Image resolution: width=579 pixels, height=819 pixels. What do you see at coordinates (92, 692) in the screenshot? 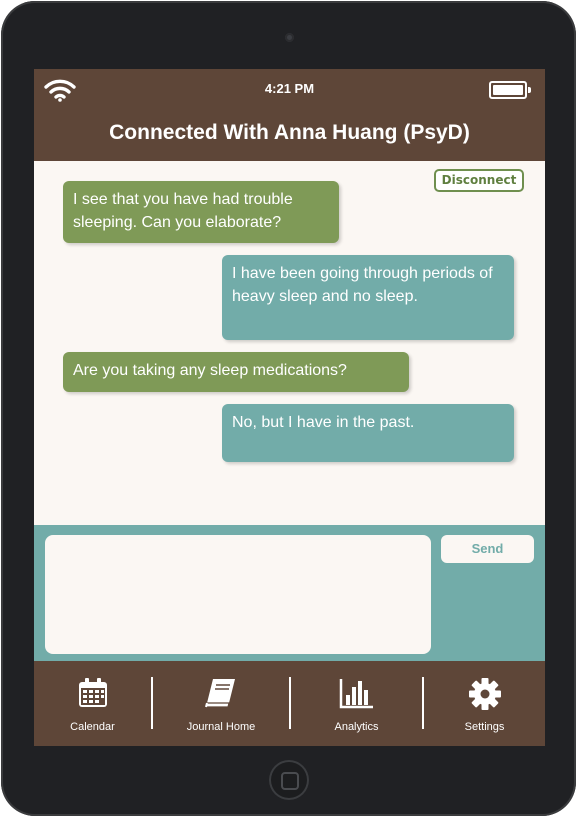
I see `calendar-icon` at bounding box center [92, 692].